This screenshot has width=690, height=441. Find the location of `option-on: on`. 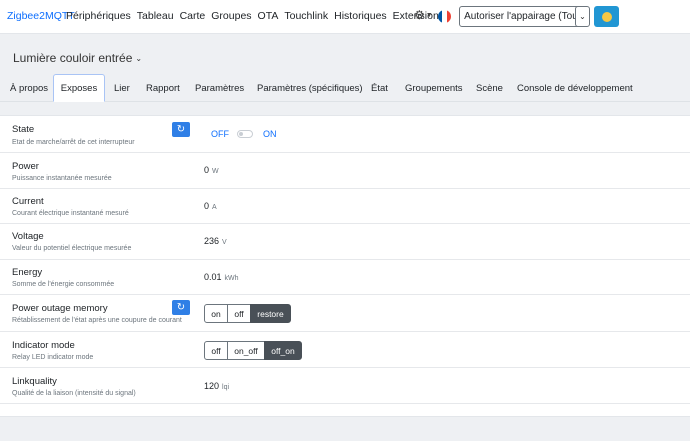

option-on: on is located at coordinates (216, 313).